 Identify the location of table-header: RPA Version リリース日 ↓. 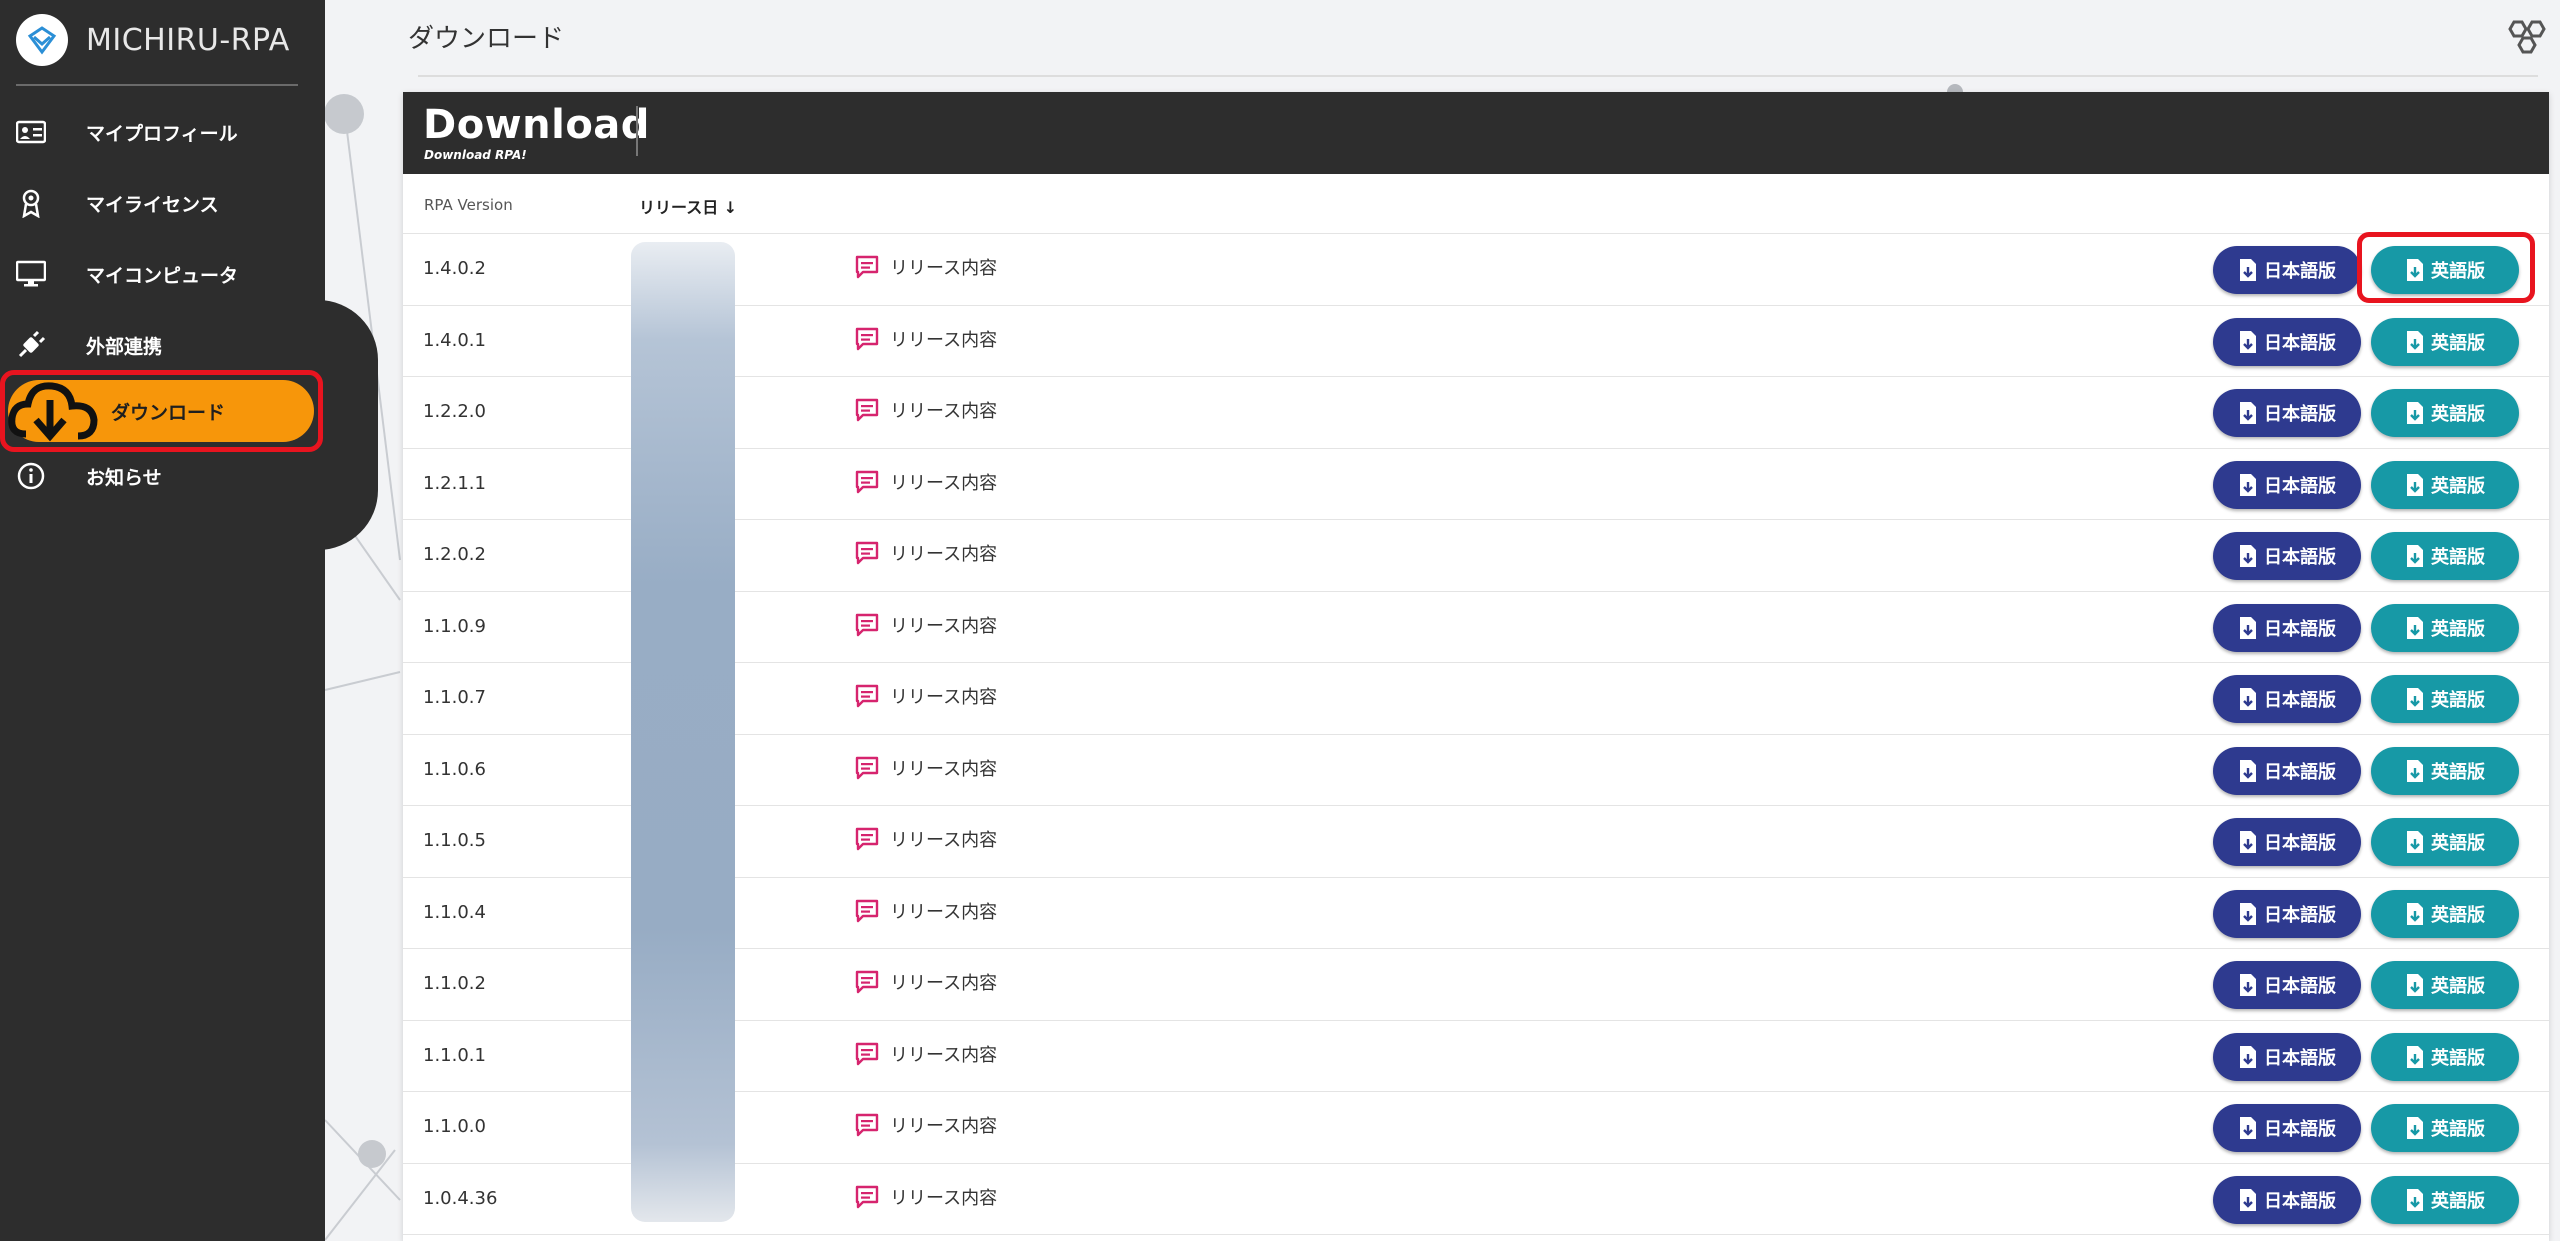
(1476, 204).